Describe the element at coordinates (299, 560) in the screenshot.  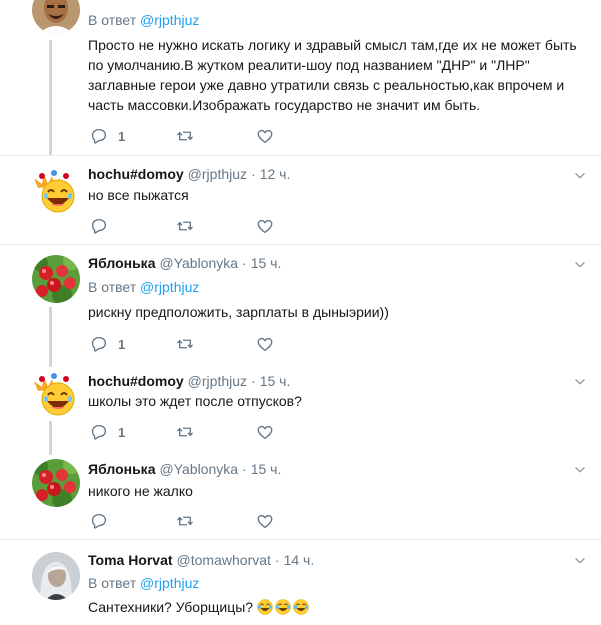
I see `timestamp: 14 ч.` at that location.